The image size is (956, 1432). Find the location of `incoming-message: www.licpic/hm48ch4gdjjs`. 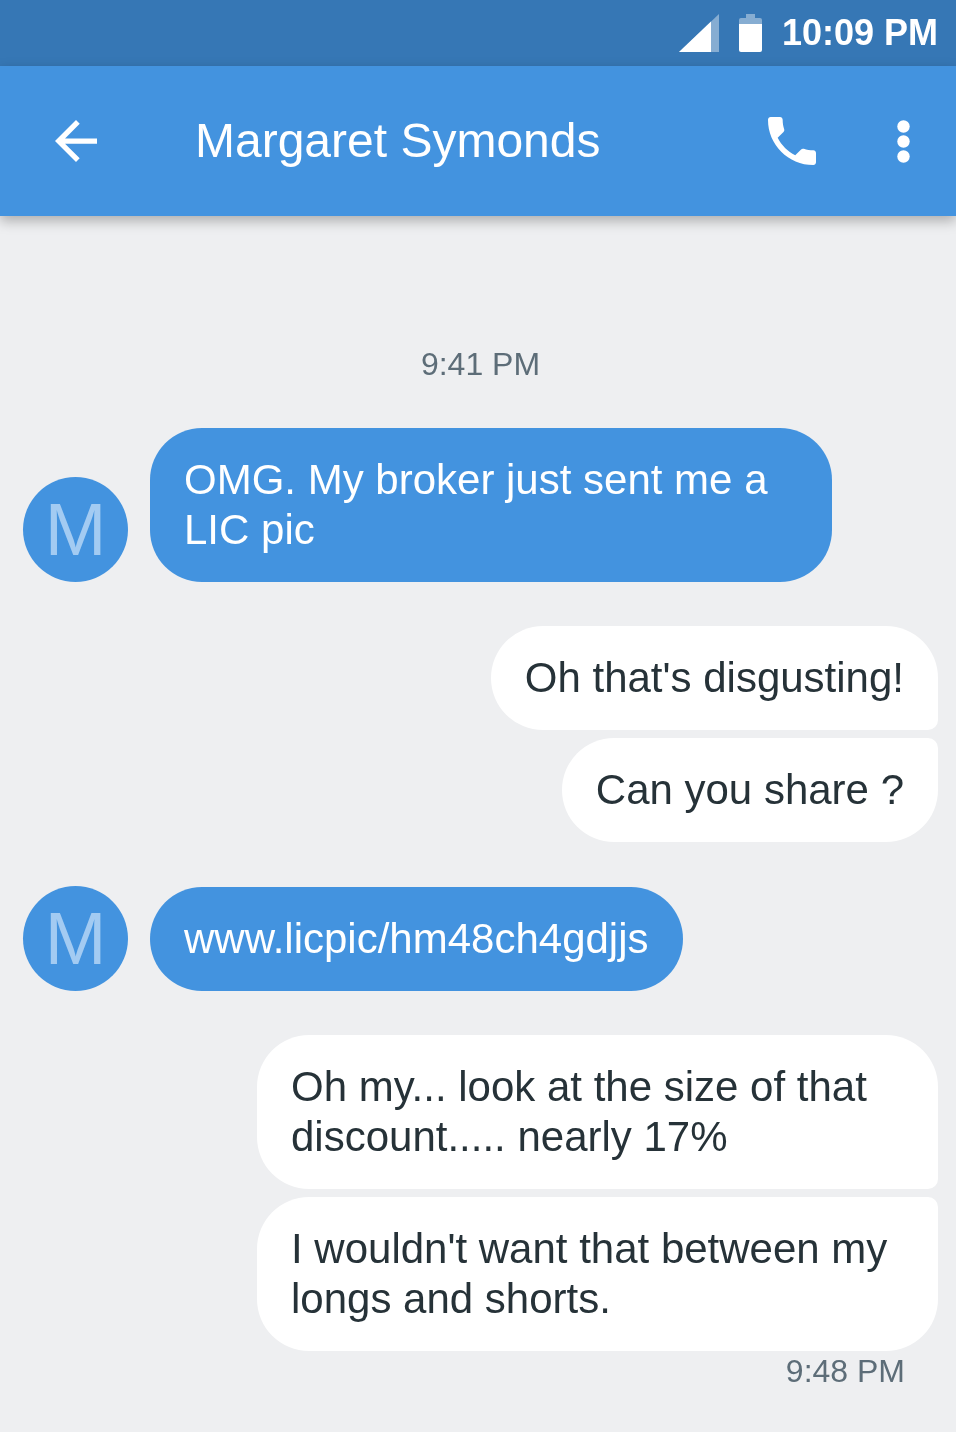

incoming-message: www.licpic/hm48ch4gdjjs is located at coordinates (416, 939).